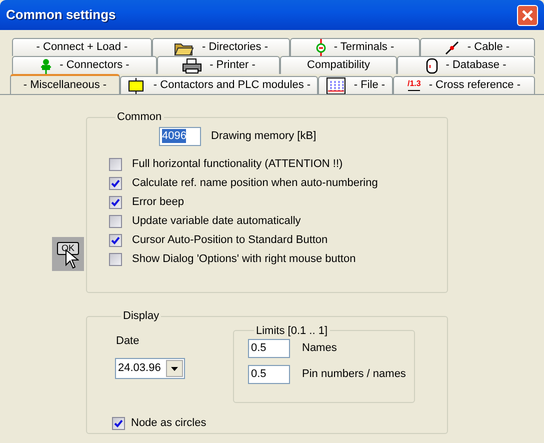 This screenshot has width=544, height=443. What do you see at coordinates (192, 66) in the screenshot?
I see `printer-icon` at bounding box center [192, 66].